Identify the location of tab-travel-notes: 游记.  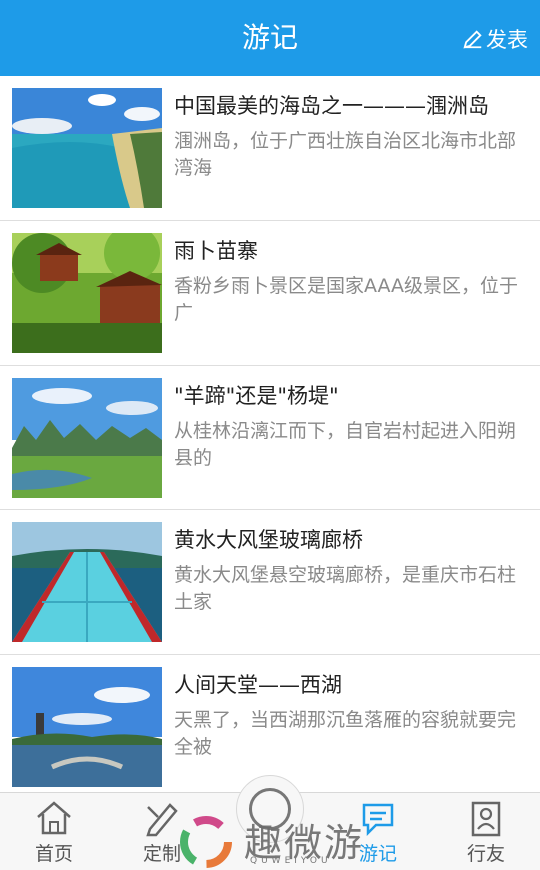
(378, 831).